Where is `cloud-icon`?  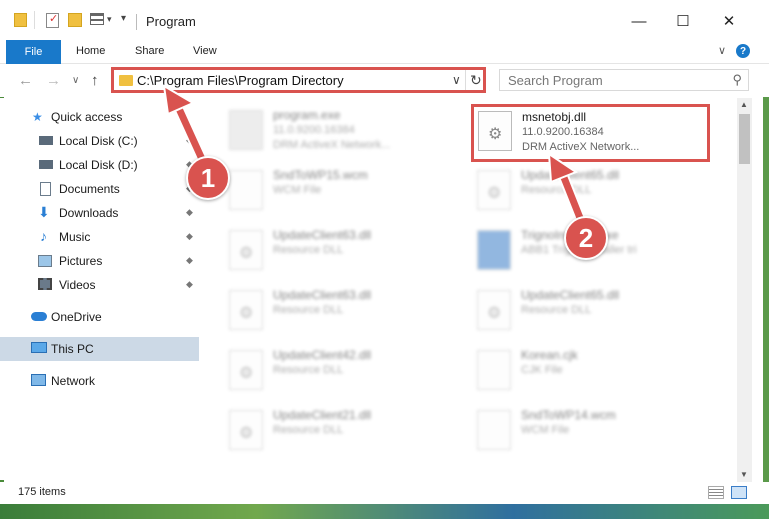 cloud-icon is located at coordinates (39, 316).